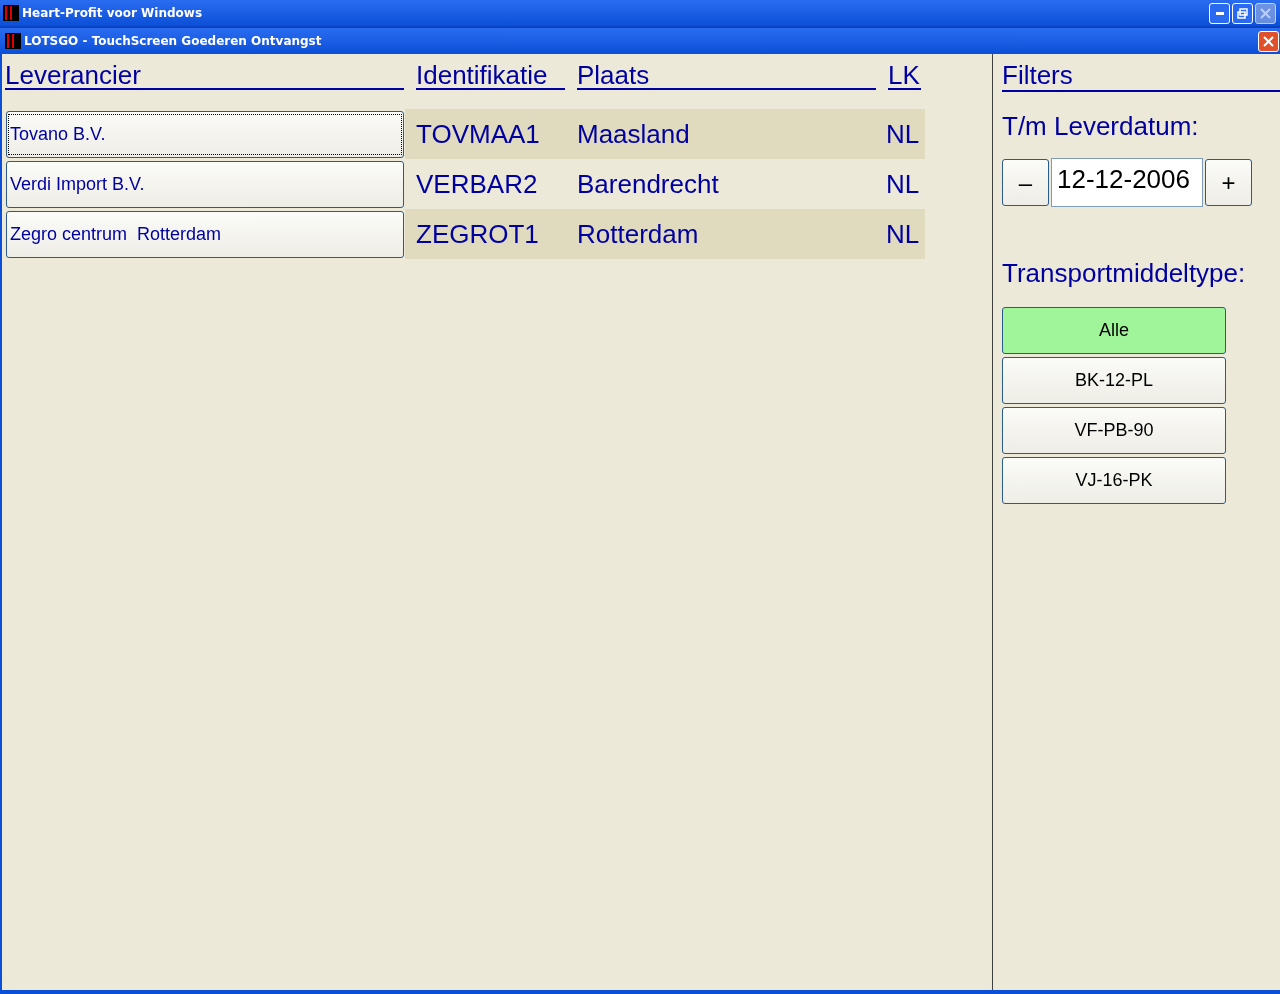 This screenshot has height=994, width=1280. I want to click on column-header: Leverancier, so click(204, 75).